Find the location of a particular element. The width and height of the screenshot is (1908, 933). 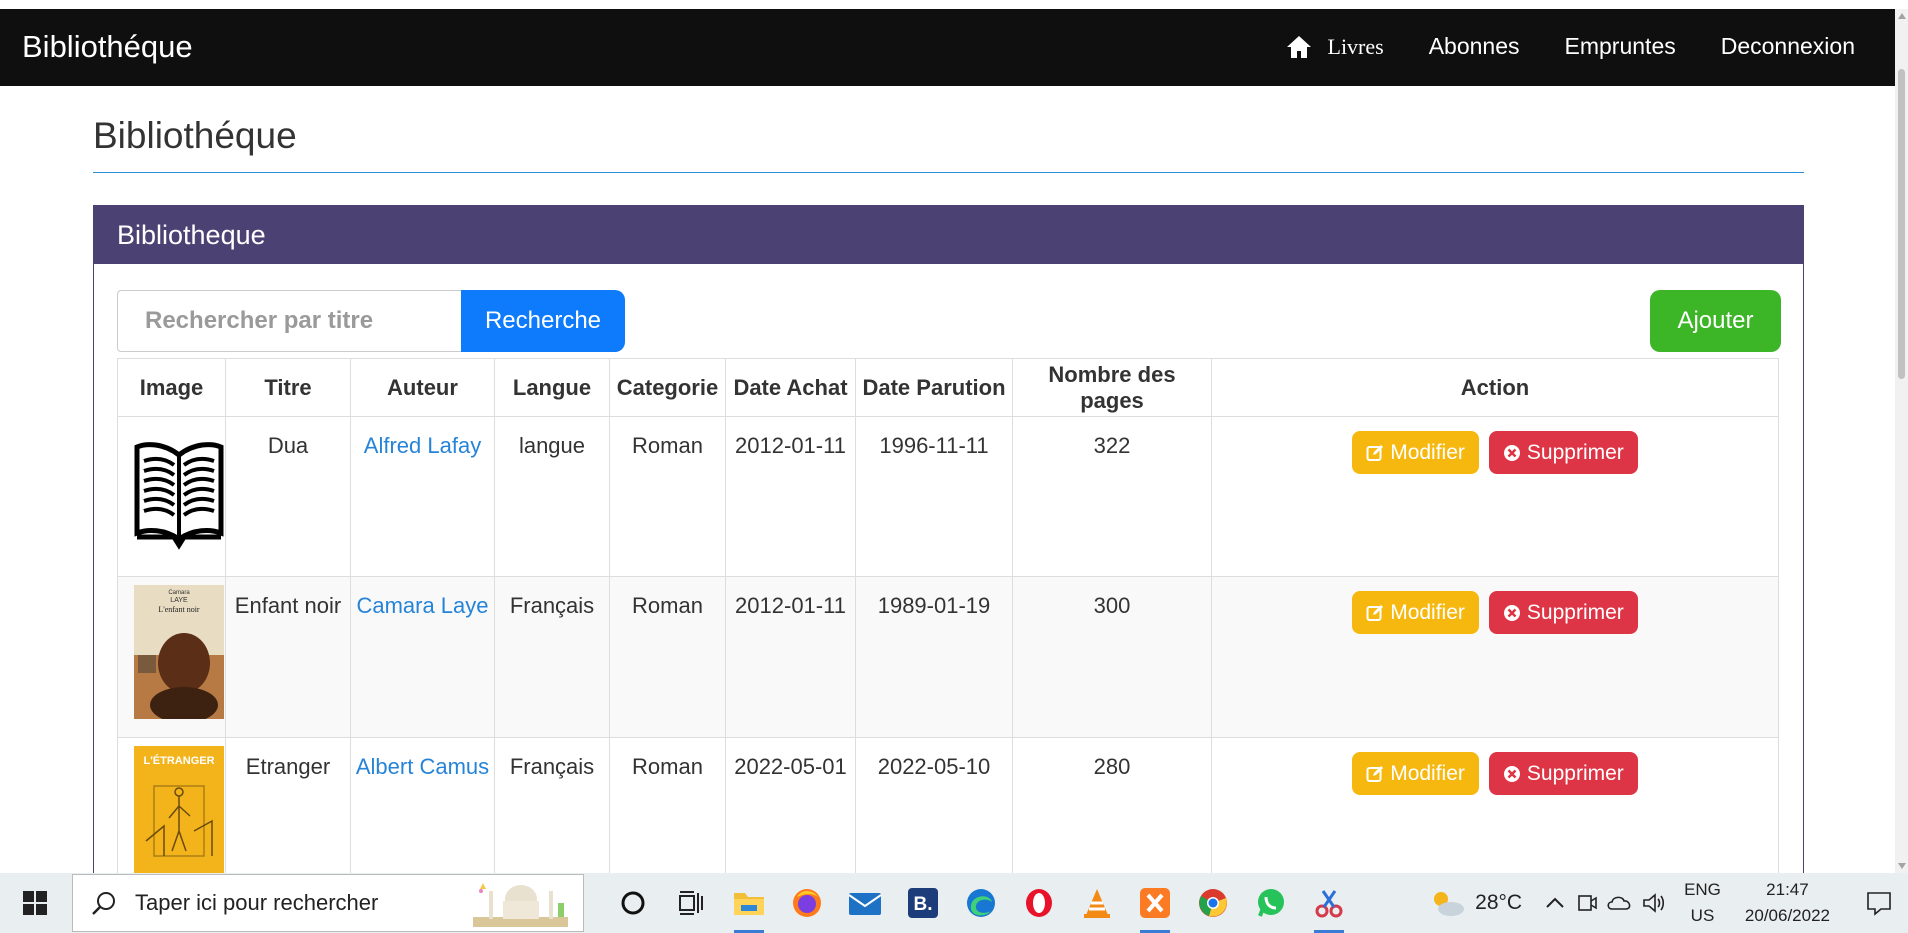

clock-date: 20/06/2022 is located at coordinates (1787, 915).